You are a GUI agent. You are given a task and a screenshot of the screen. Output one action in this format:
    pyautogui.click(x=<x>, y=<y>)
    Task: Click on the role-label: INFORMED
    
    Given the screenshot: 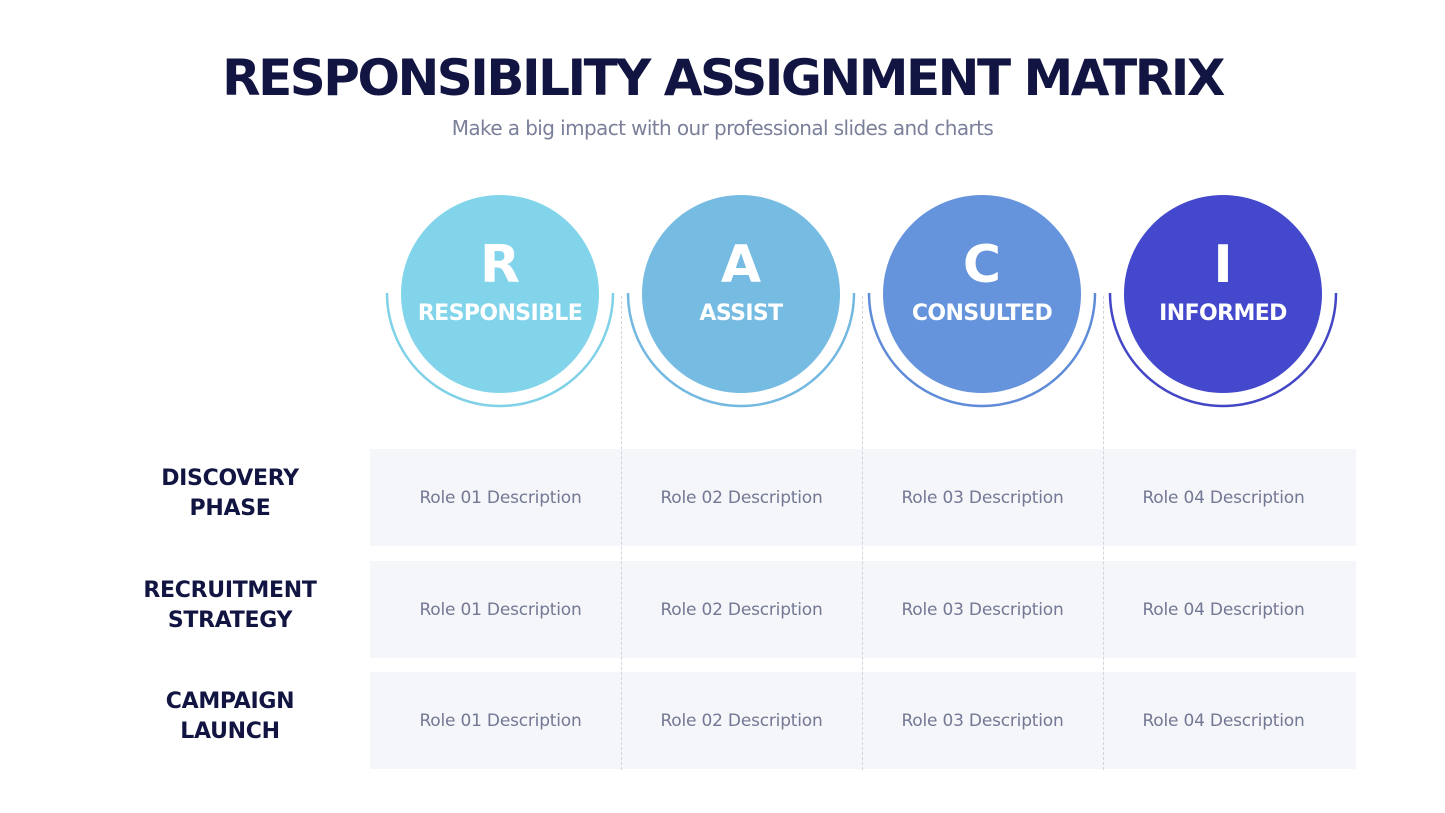 What is the action you would take?
    pyautogui.click(x=1223, y=313)
    